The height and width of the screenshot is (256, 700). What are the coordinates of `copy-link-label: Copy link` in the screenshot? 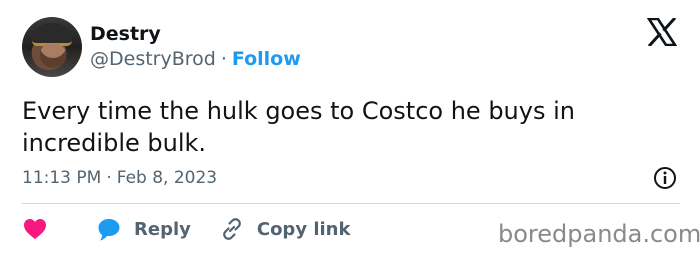 It's located at (303, 229).